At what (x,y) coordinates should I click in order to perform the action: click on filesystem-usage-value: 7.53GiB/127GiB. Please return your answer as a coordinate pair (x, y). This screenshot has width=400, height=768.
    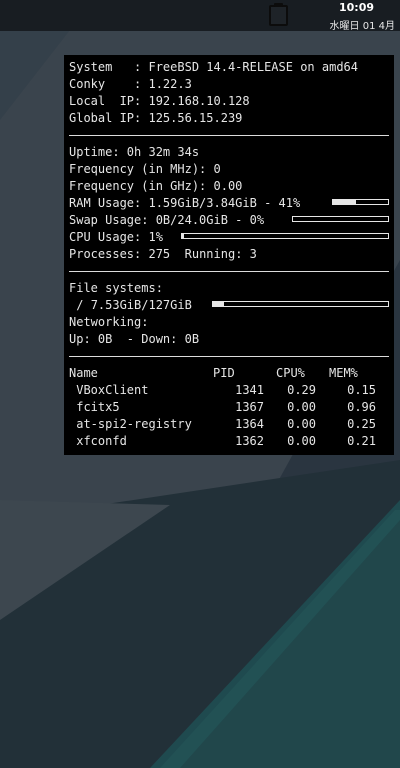
    Looking at the image, I should click on (141, 305).